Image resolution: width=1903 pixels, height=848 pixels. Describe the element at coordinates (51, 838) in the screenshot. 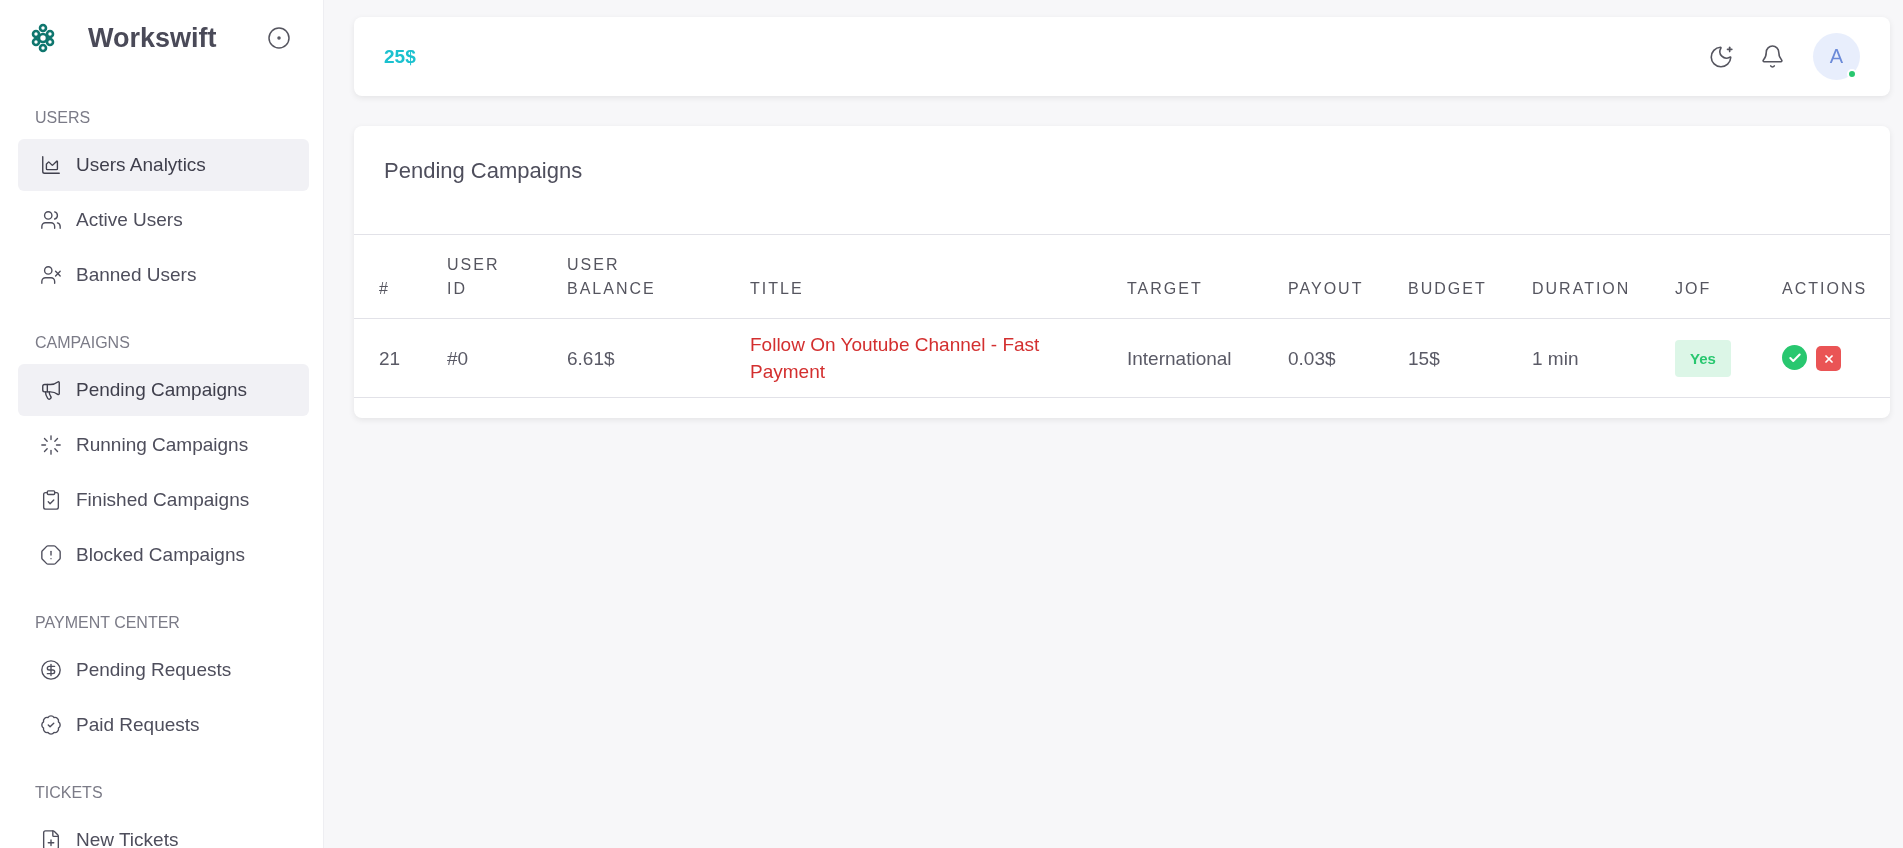

I see `file-plus-icon` at that location.